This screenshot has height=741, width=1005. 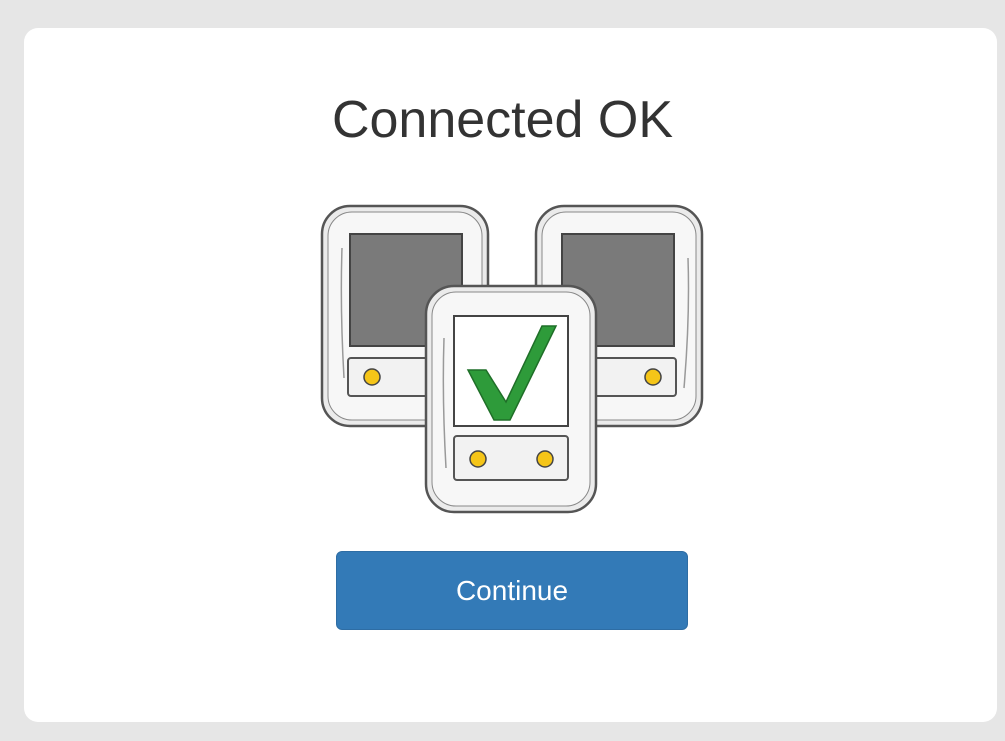 I want to click on center-device-check-icon, so click(x=511, y=399).